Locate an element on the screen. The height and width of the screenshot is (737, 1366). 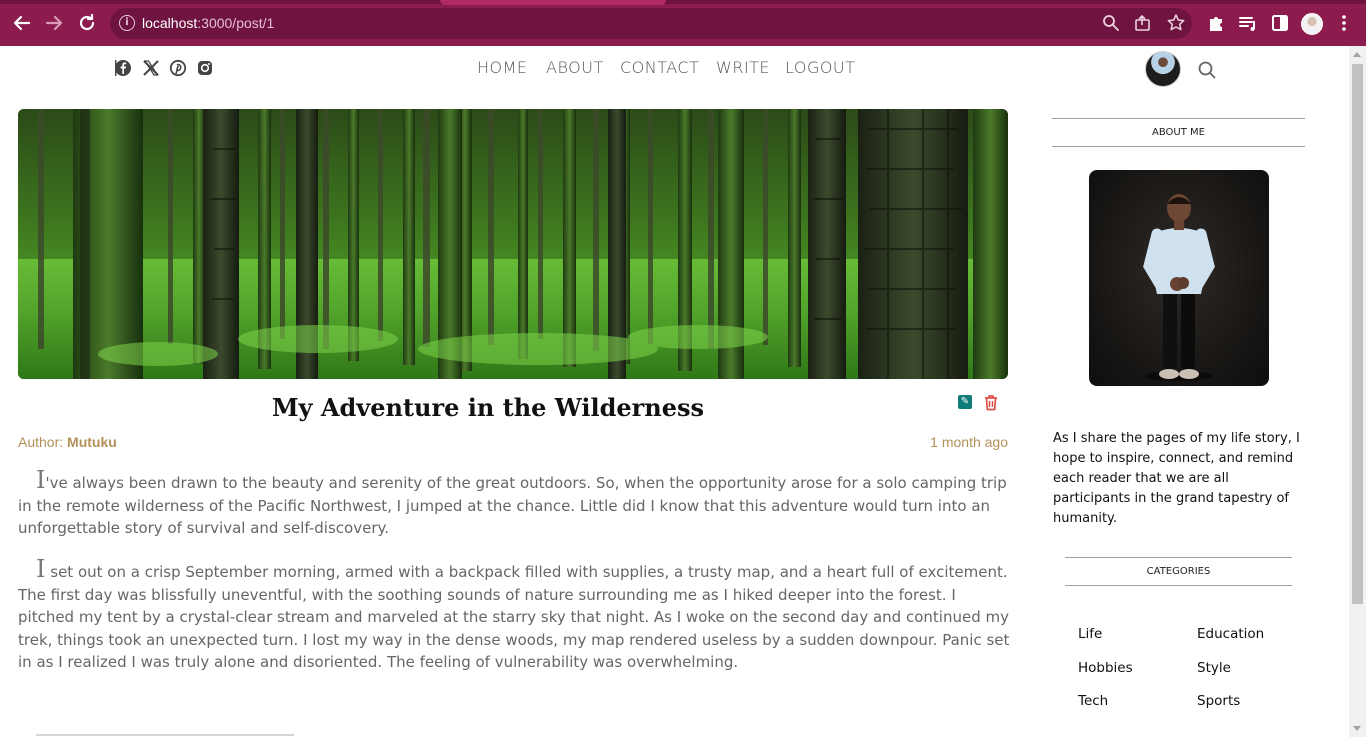
nav-write: WRITE is located at coordinates (743, 67).